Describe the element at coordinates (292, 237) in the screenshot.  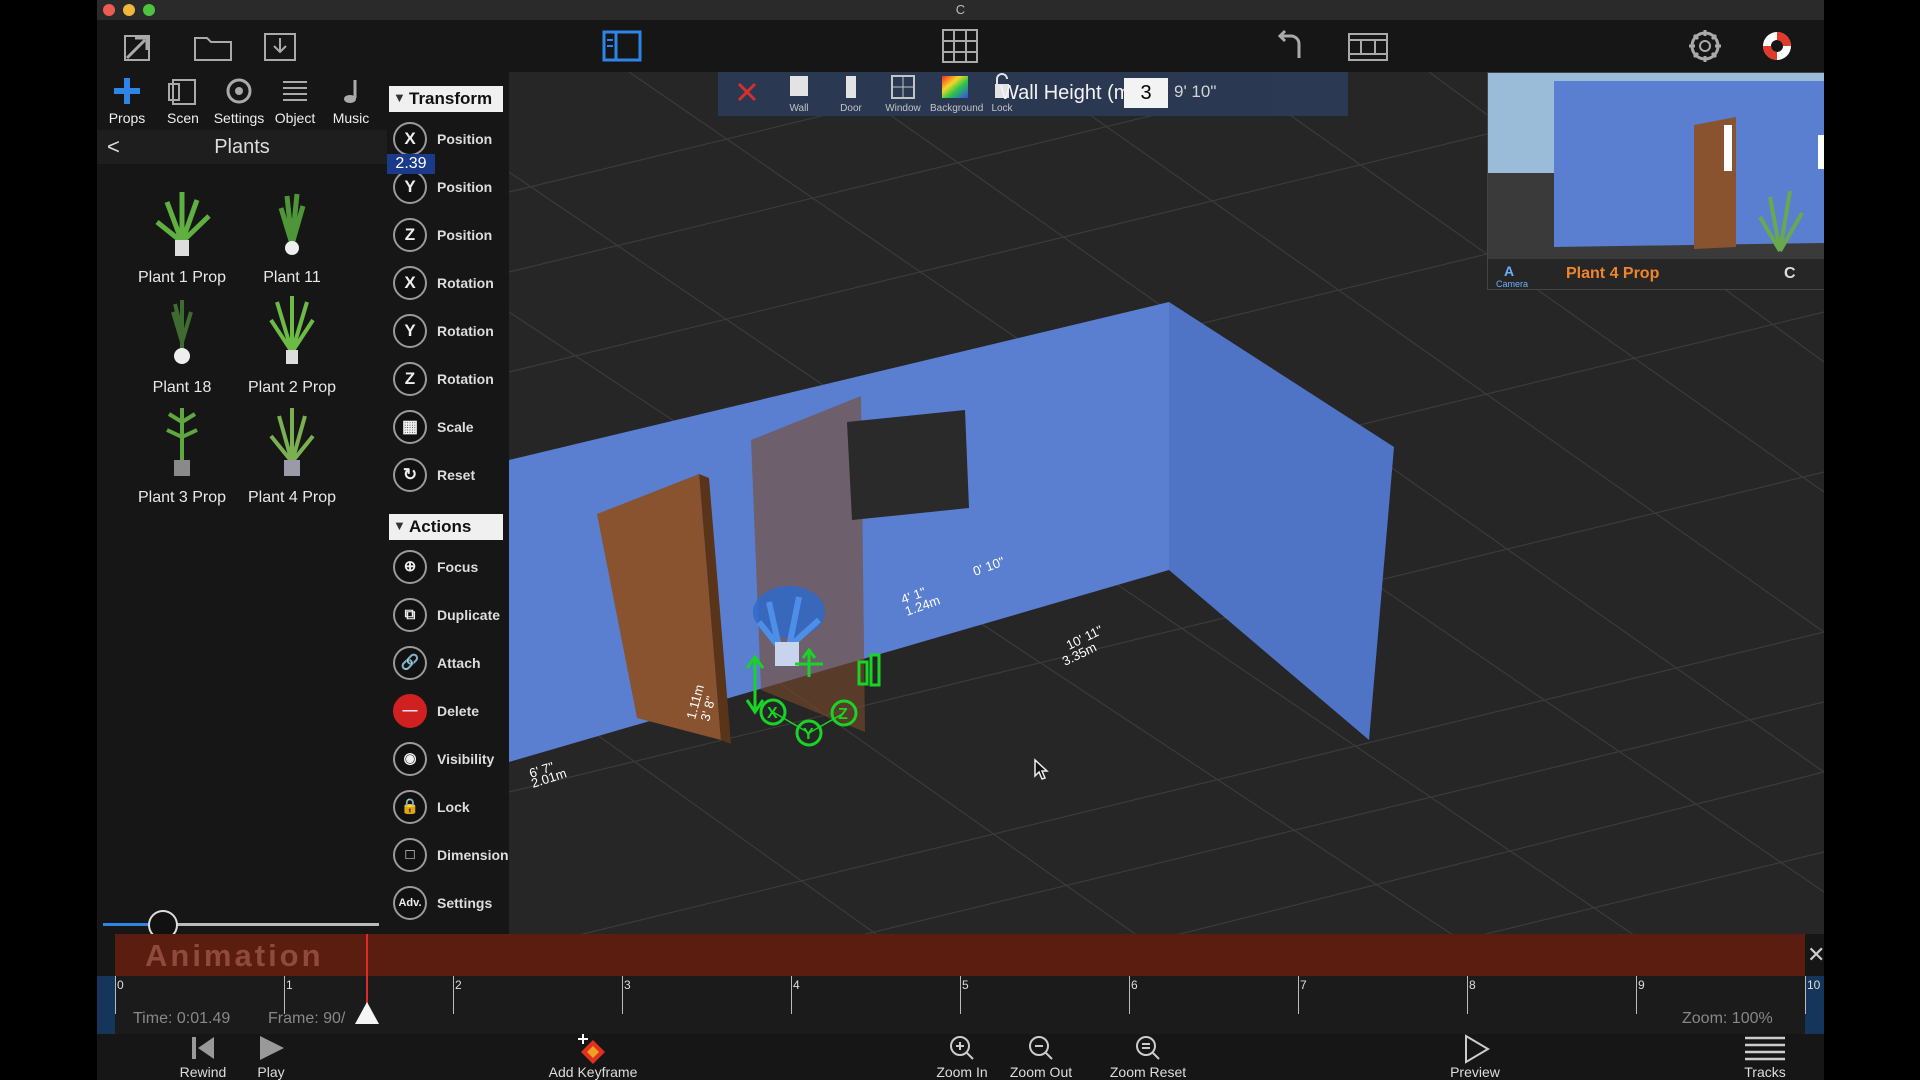
I see `library-item: Plant 11` at that location.